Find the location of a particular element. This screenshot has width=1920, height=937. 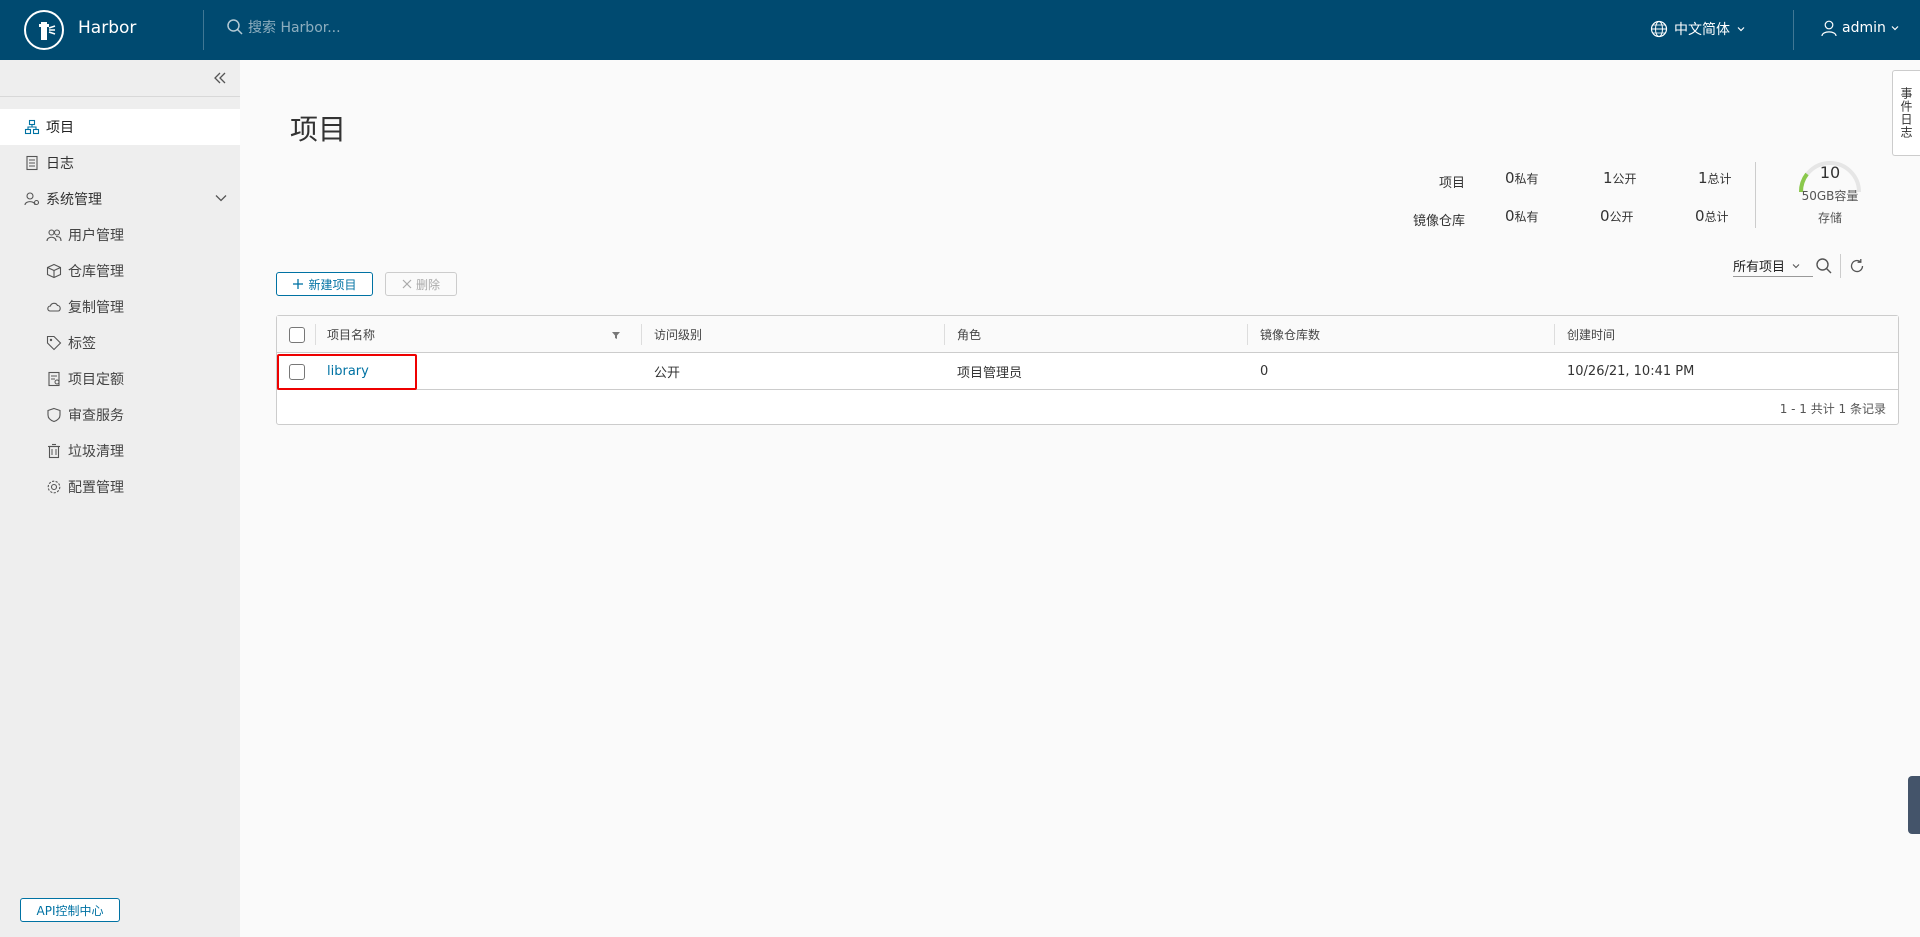

sidebar-item-users: 用户管理 is located at coordinates (120, 235).